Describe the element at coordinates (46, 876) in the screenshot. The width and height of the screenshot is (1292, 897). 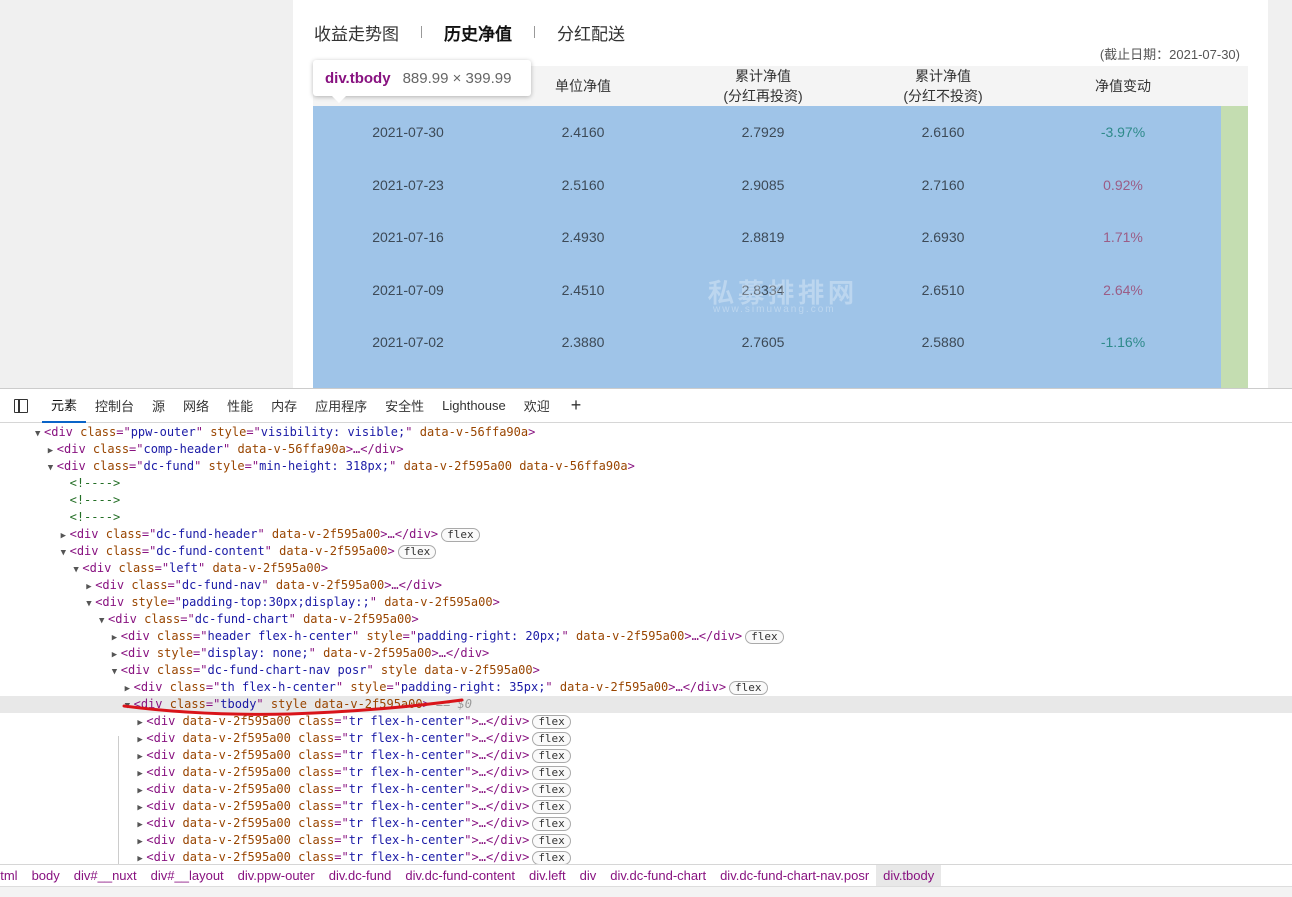
I see `breadcrumb-item: body` at that location.